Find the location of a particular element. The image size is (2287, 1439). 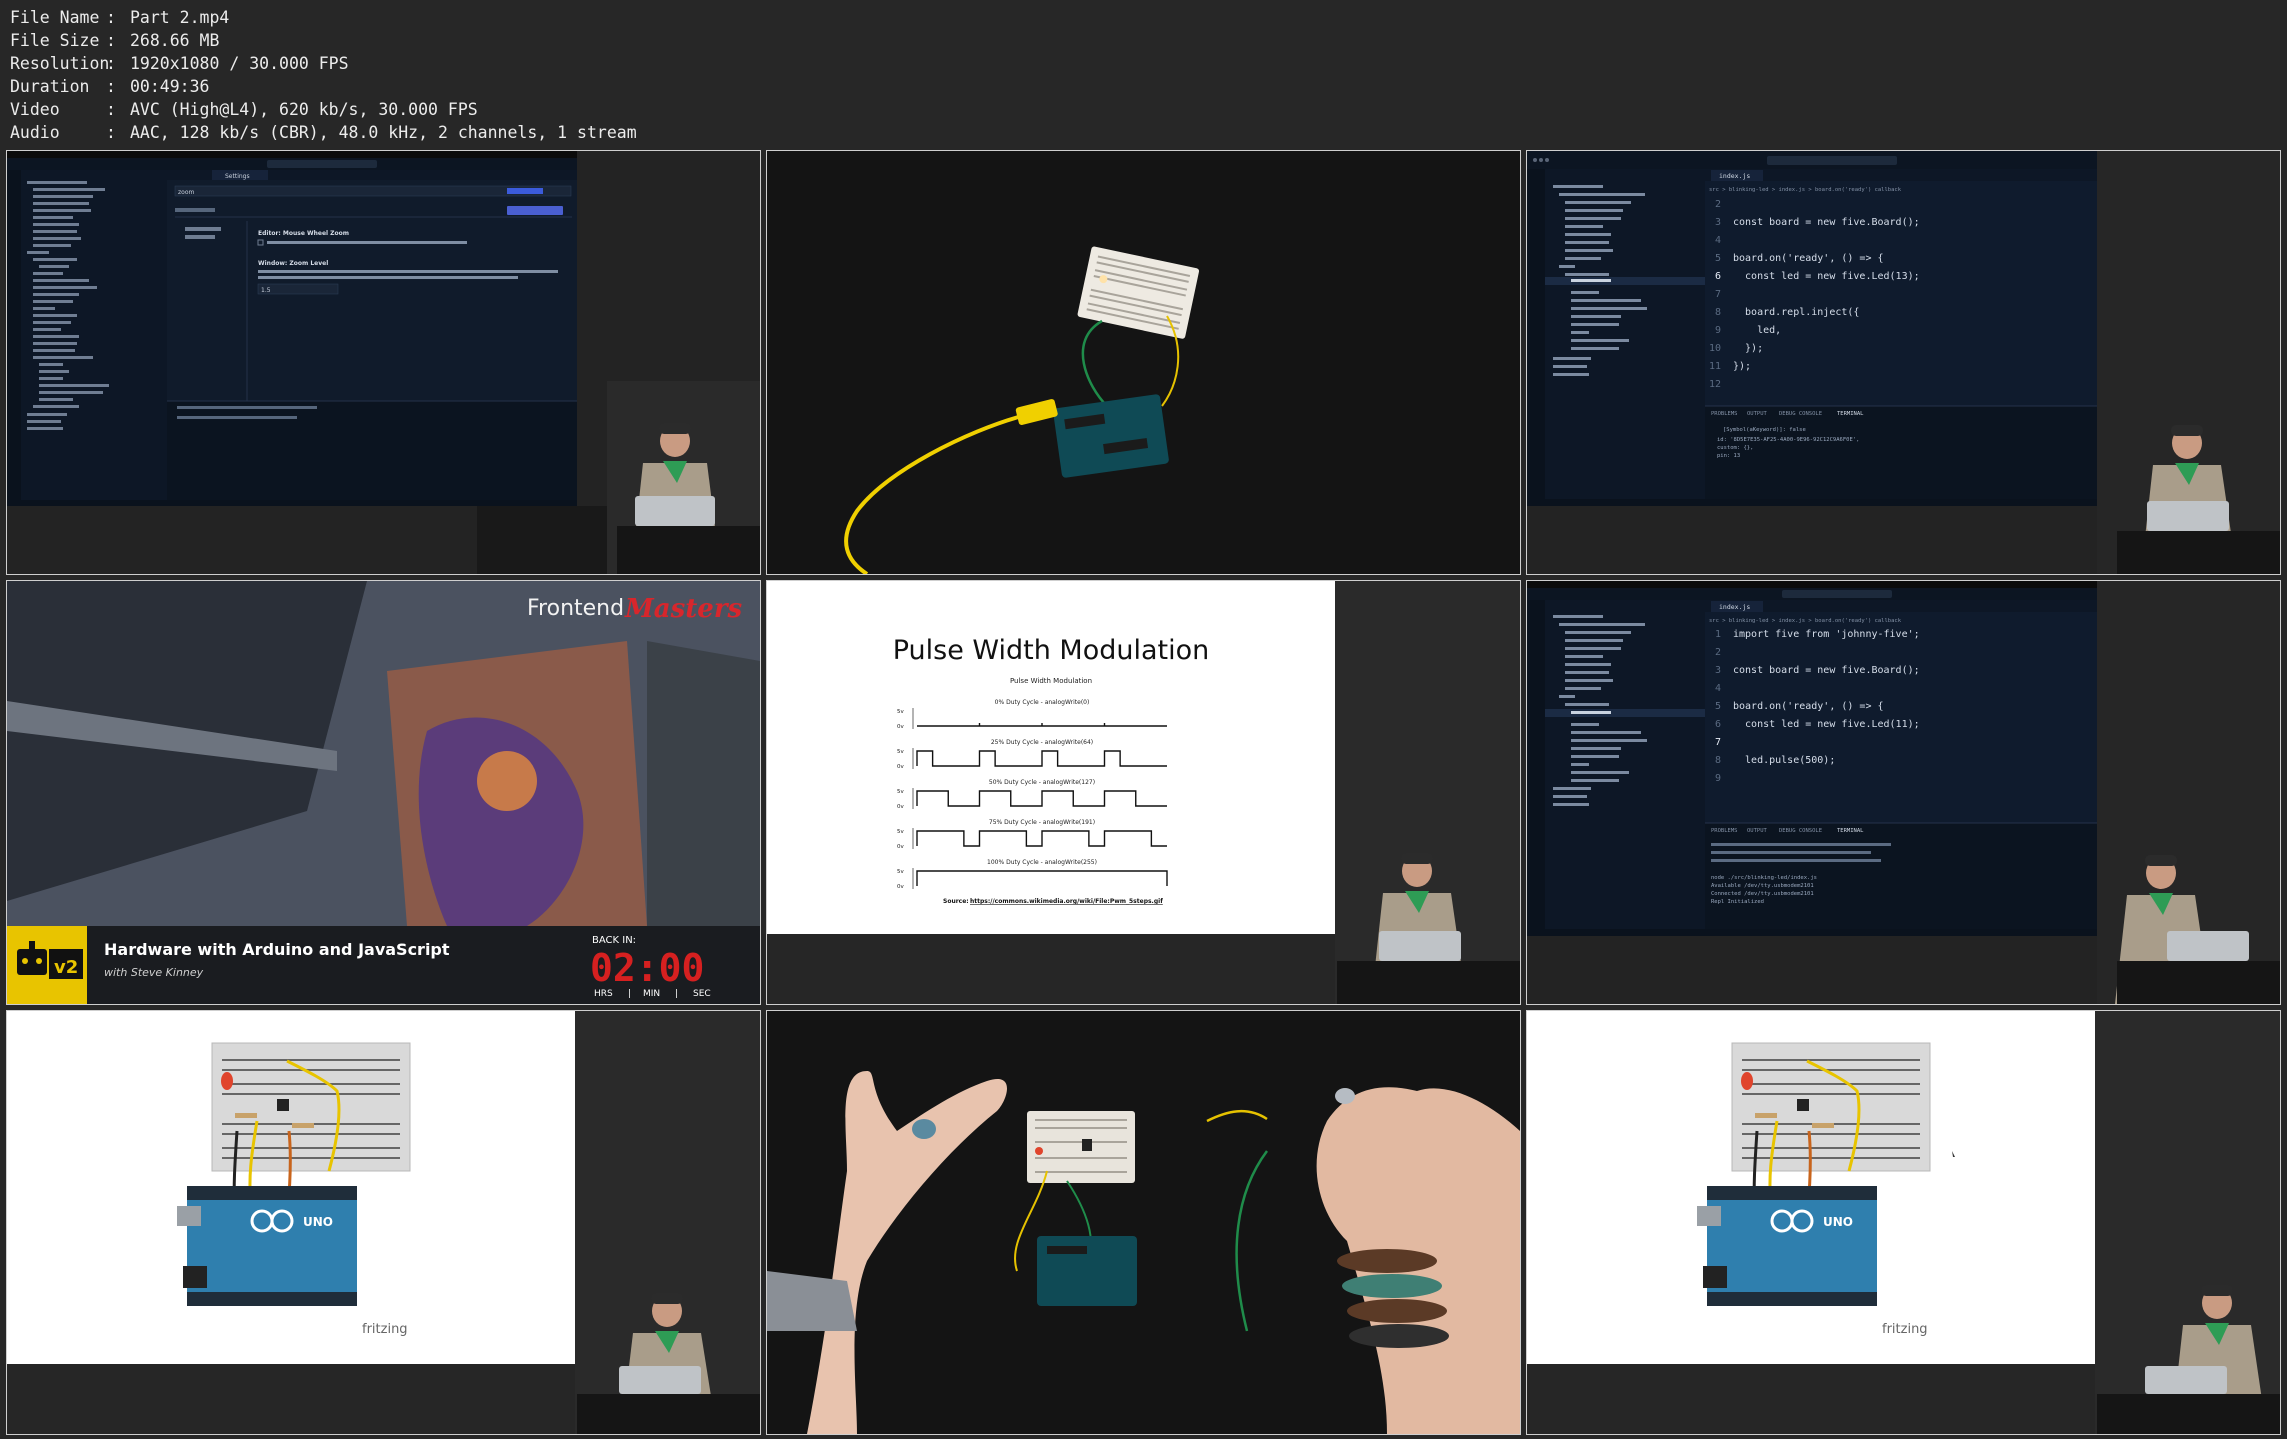

badge-version: v2 is located at coordinates (66, 967).